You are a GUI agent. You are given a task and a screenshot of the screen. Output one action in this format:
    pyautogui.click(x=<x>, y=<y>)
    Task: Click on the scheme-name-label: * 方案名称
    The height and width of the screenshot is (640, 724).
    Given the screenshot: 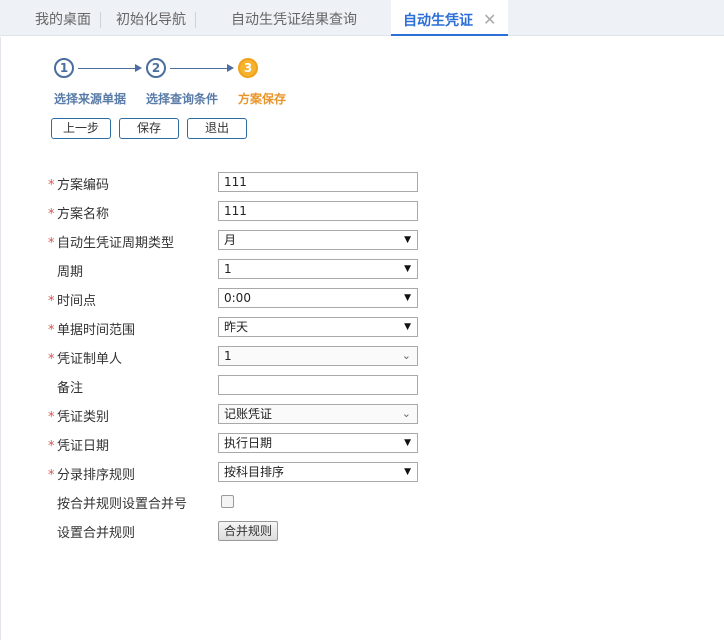 What is the action you would take?
    pyautogui.click(x=79, y=214)
    